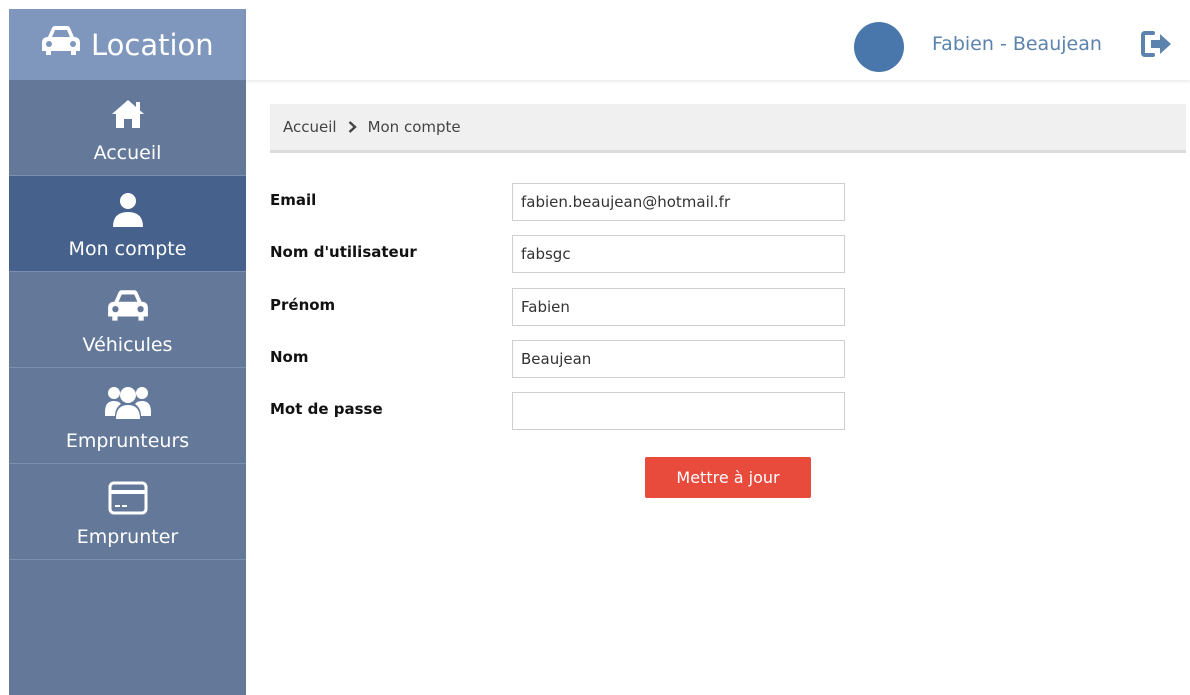 This screenshot has width=1190, height=695. What do you see at coordinates (127, 440) in the screenshot?
I see `sidebar-item-label: Emprunteurs` at bounding box center [127, 440].